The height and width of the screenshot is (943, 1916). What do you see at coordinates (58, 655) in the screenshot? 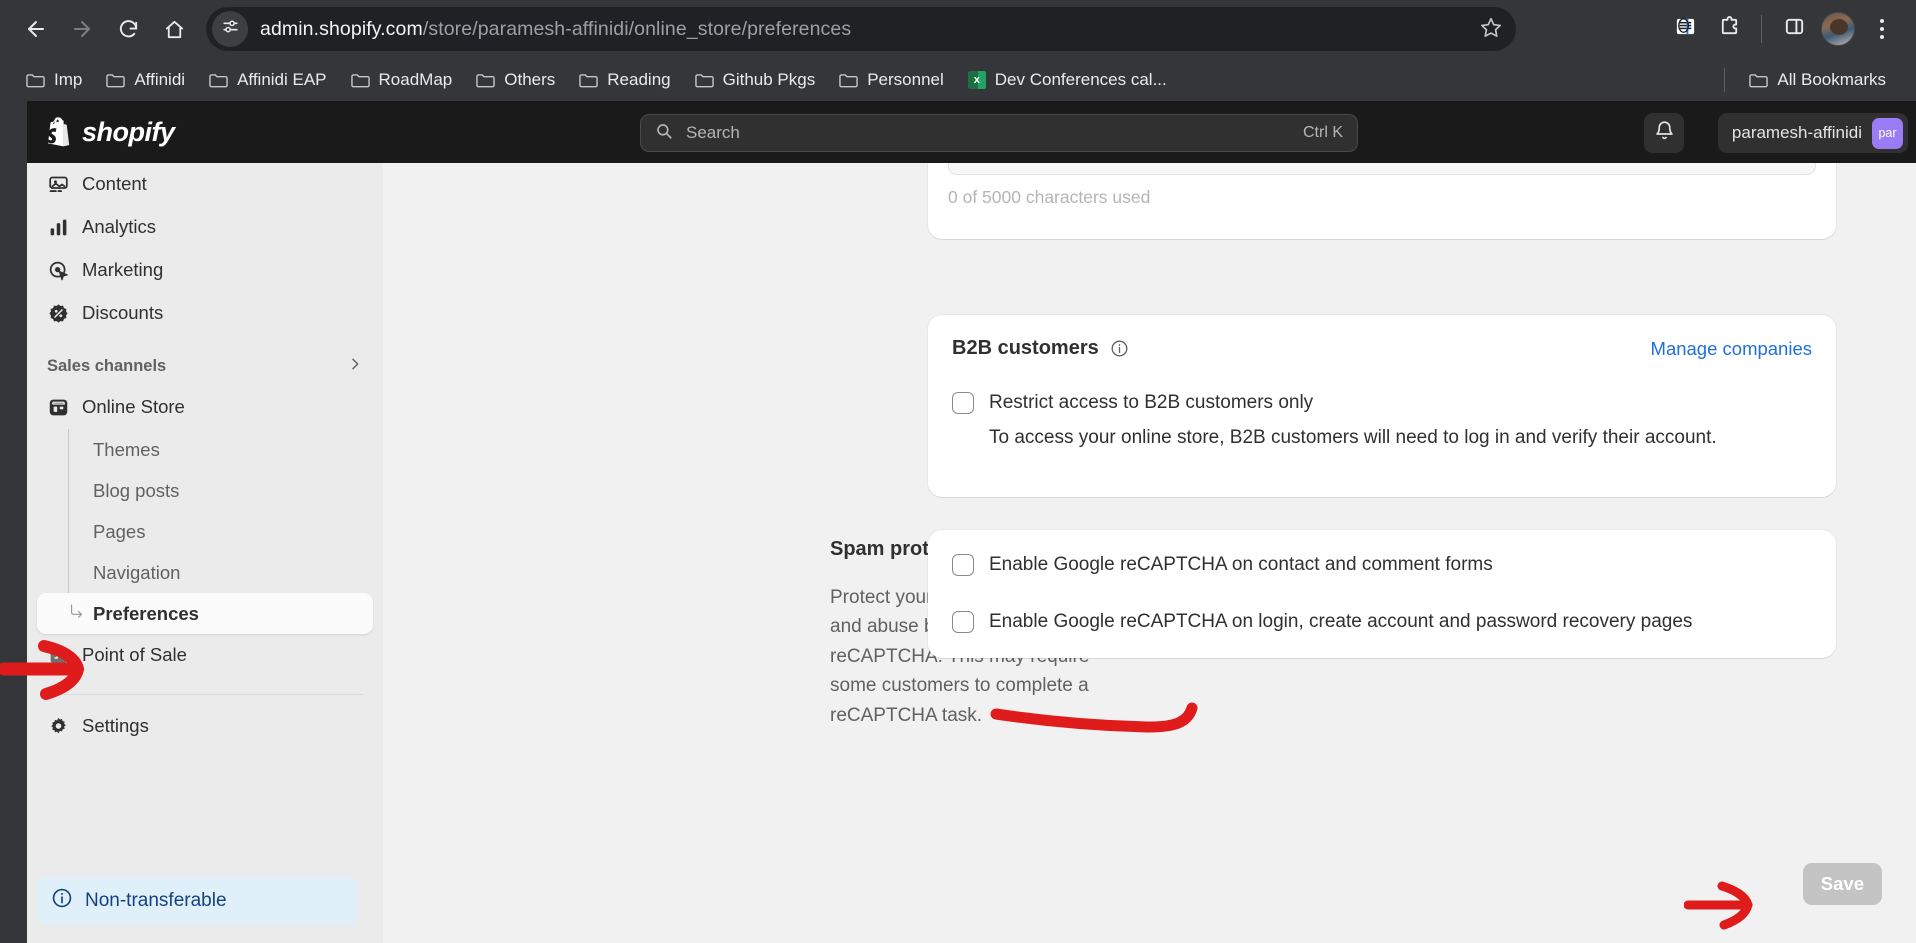
I see `pos-bag-icon` at bounding box center [58, 655].